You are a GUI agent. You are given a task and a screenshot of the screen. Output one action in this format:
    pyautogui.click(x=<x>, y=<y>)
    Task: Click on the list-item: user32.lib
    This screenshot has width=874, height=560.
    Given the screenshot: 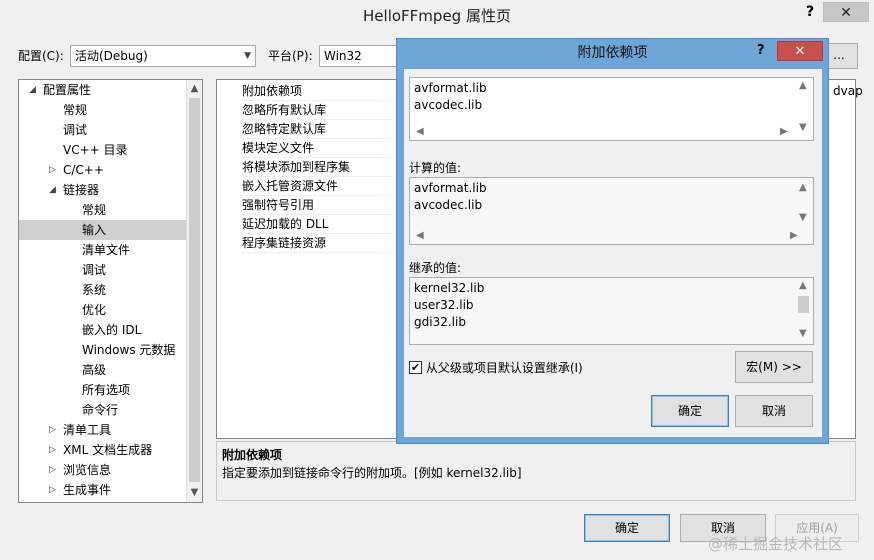 What is the action you would take?
    pyautogui.click(x=444, y=305)
    